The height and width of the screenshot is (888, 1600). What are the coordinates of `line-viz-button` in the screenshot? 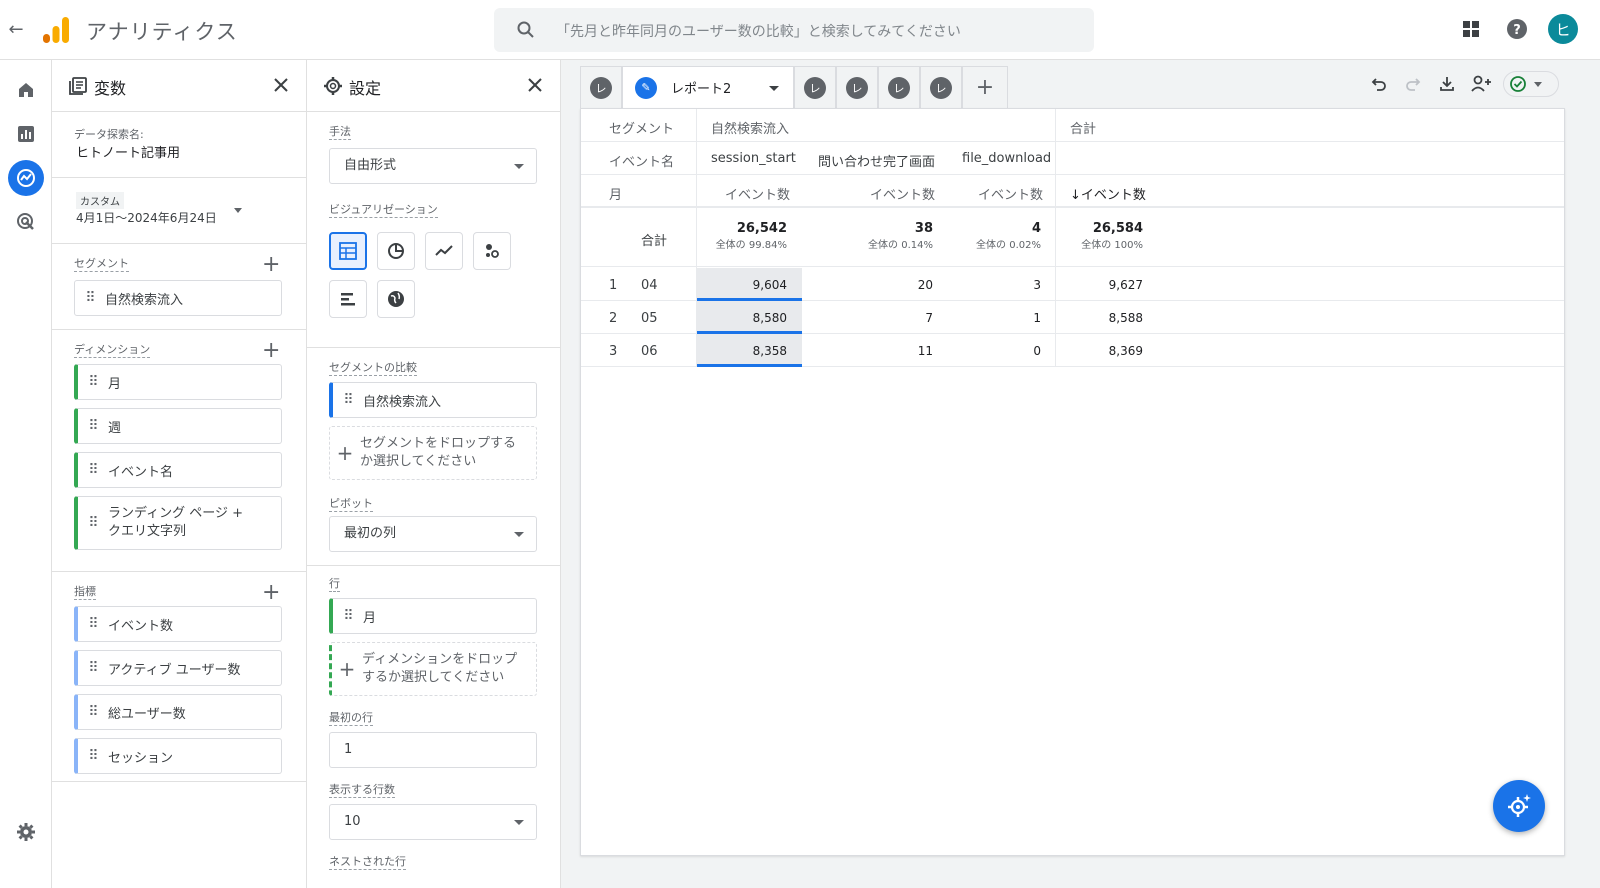 It's located at (444, 251).